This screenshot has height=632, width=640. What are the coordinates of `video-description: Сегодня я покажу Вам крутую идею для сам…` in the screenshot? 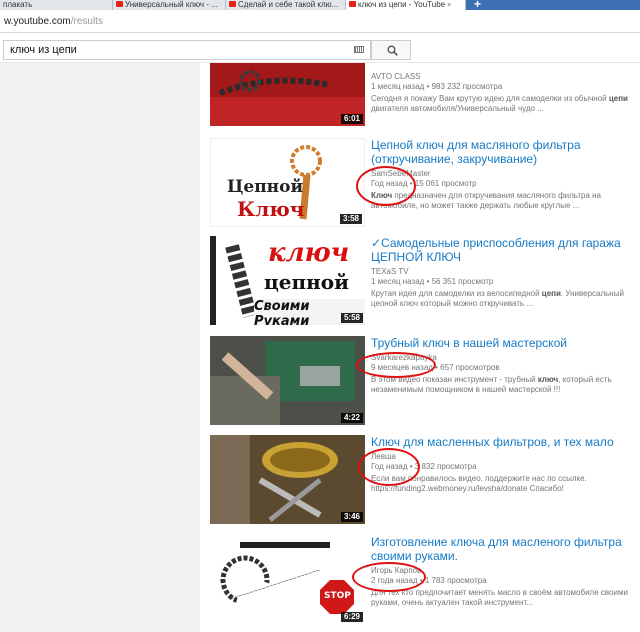 It's located at (504, 104).